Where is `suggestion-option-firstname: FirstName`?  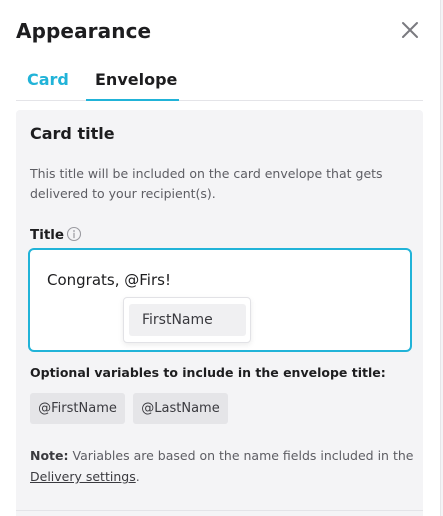
suggestion-option-firstname: FirstName is located at coordinates (187, 320).